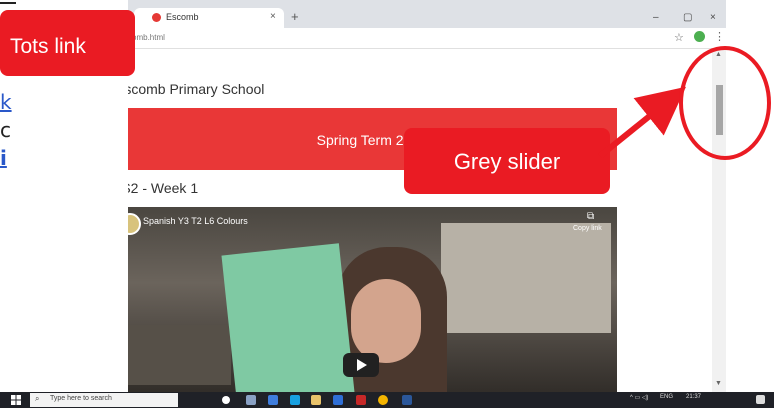 The height and width of the screenshot is (408, 774). Describe the element at coordinates (182, 17) in the screenshot. I see `tab-title: Escomb` at that location.